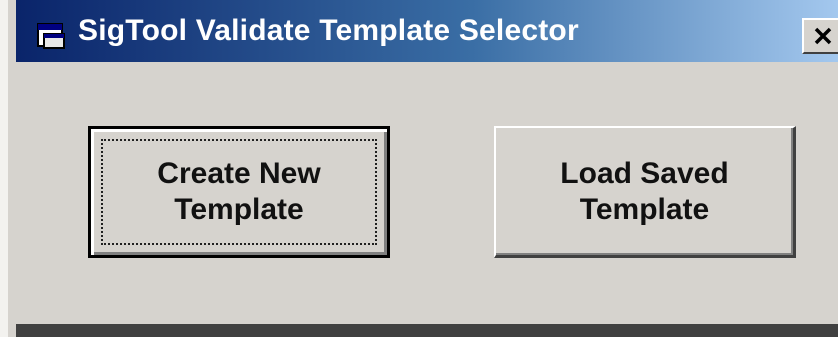 The image size is (838, 337). Describe the element at coordinates (427, 330) in the screenshot. I see `window-bottom-edge` at that location.